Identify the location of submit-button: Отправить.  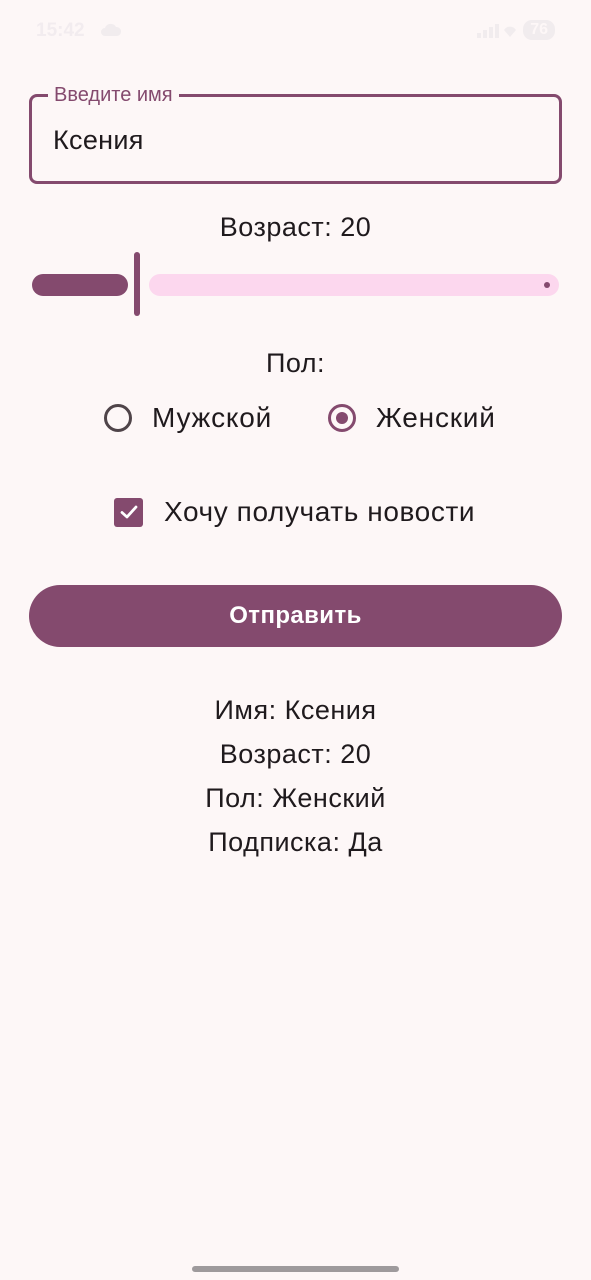
(295, 616).